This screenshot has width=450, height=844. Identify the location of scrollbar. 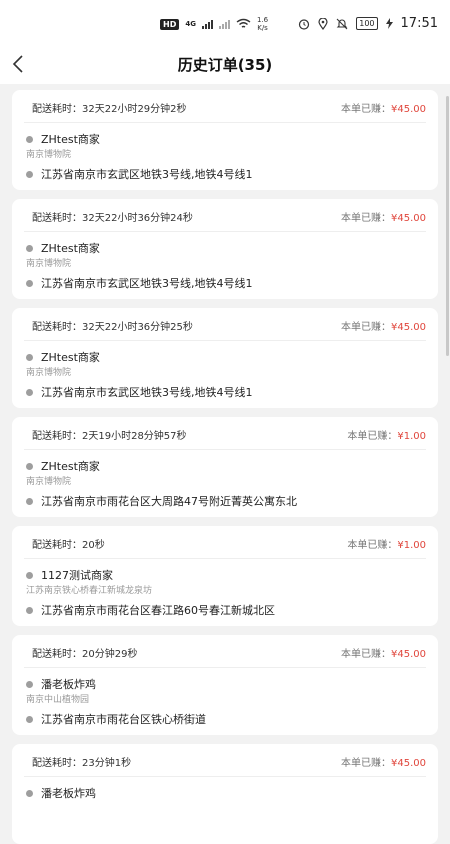
(447, 226).